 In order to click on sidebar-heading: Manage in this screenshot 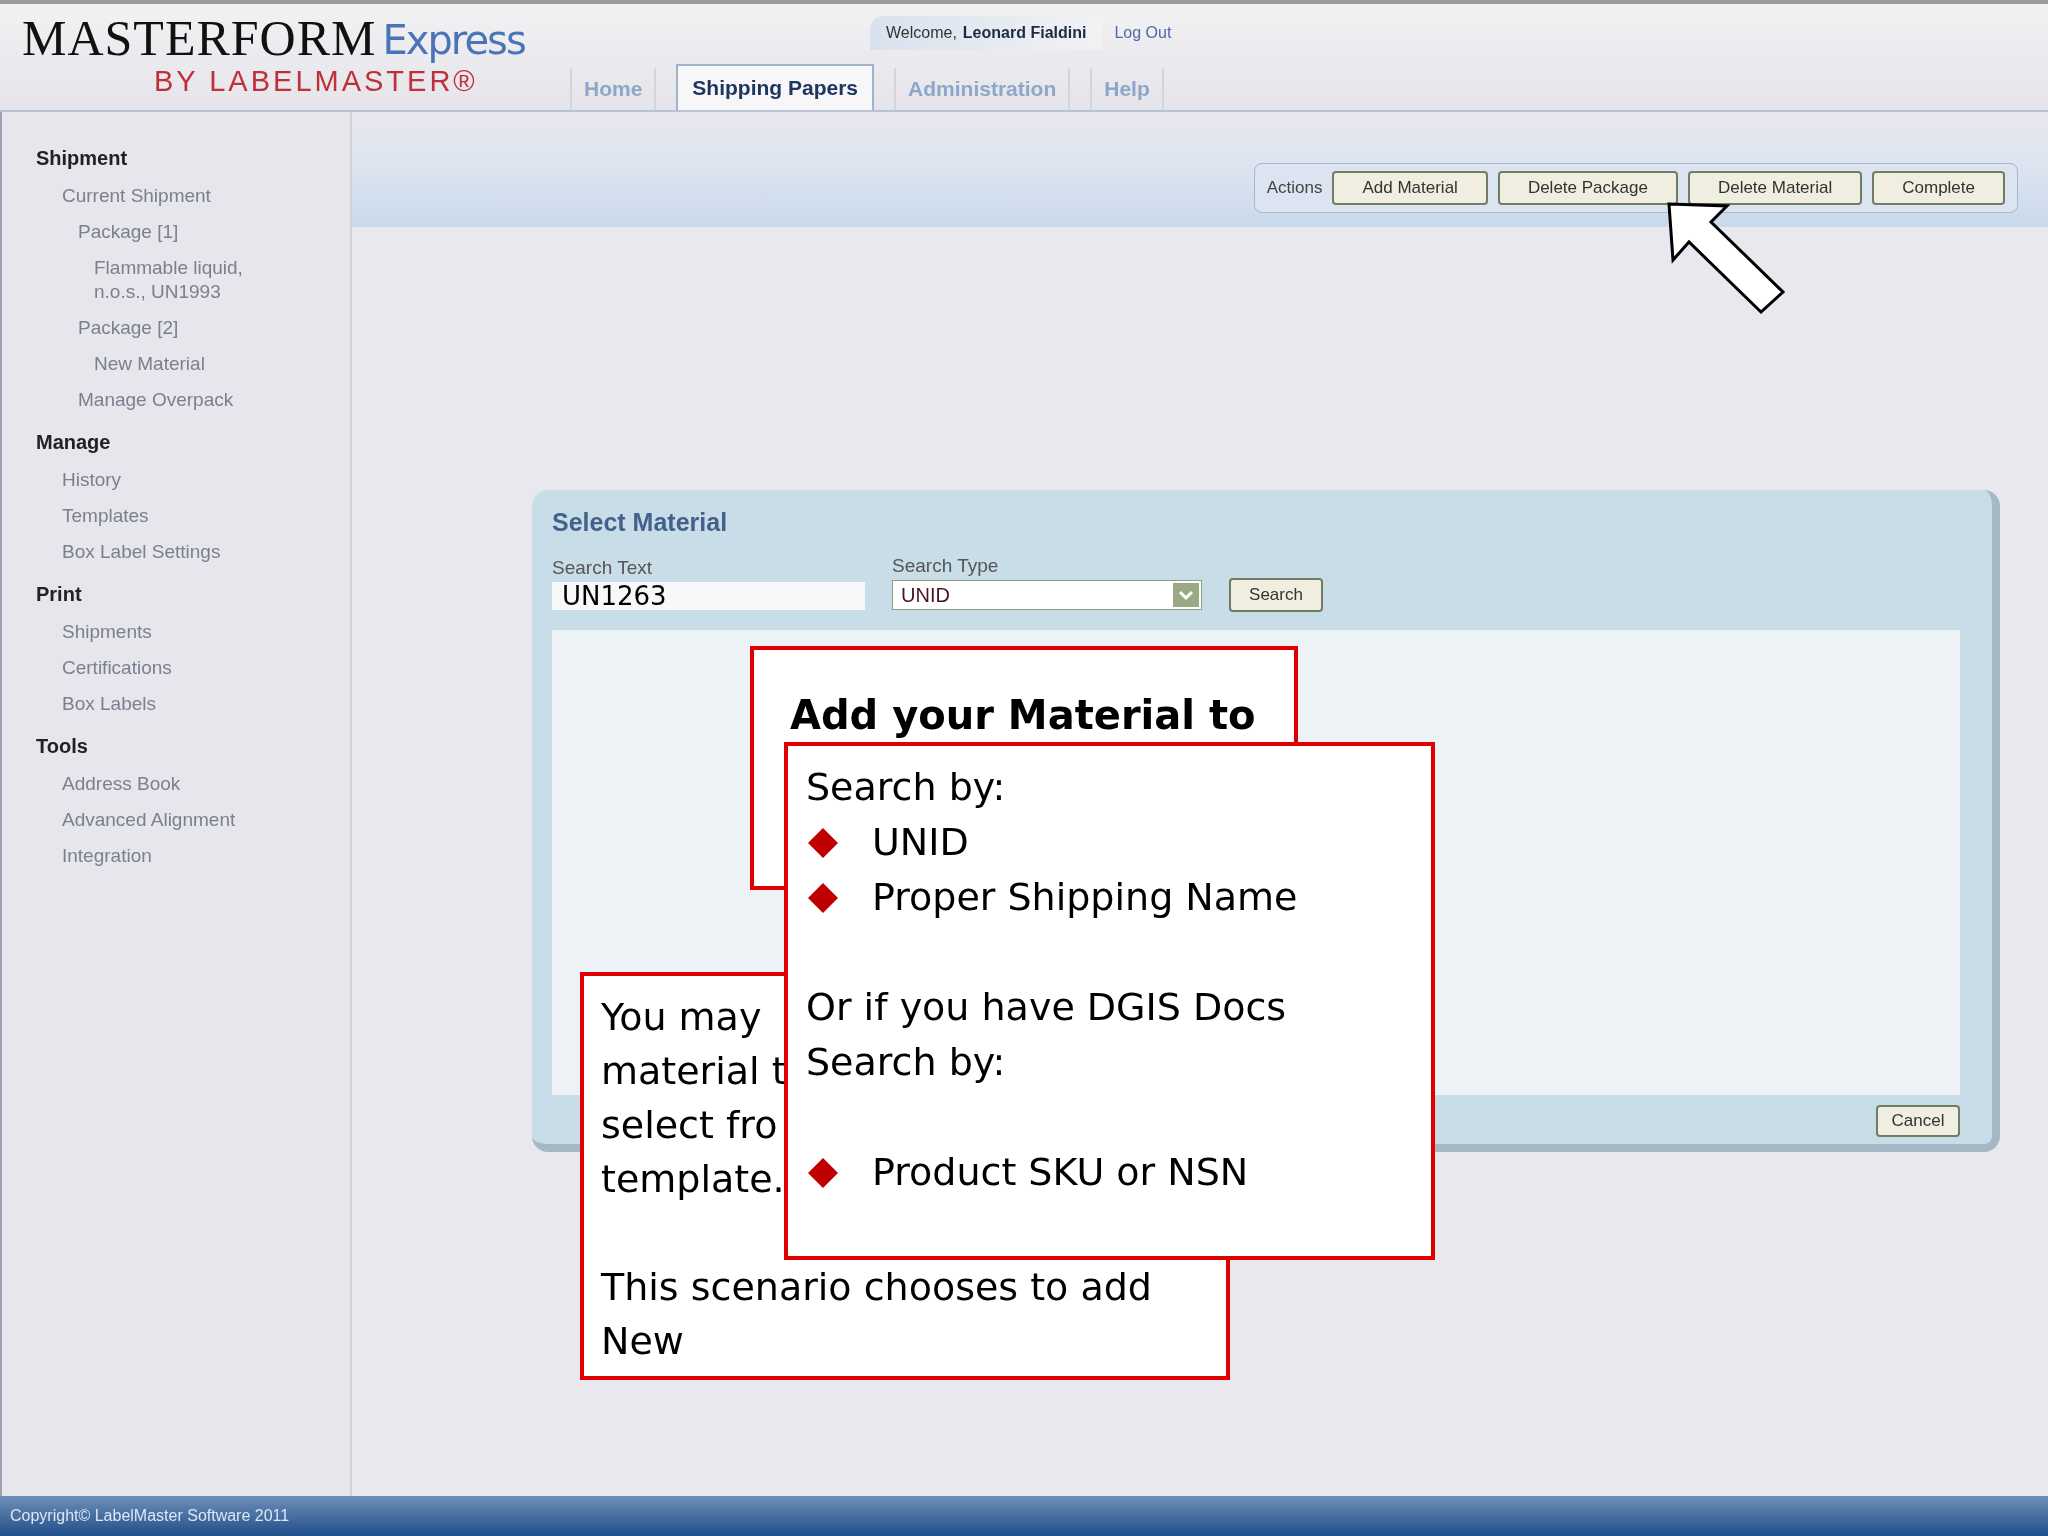, I will do `click(73, 442)`.